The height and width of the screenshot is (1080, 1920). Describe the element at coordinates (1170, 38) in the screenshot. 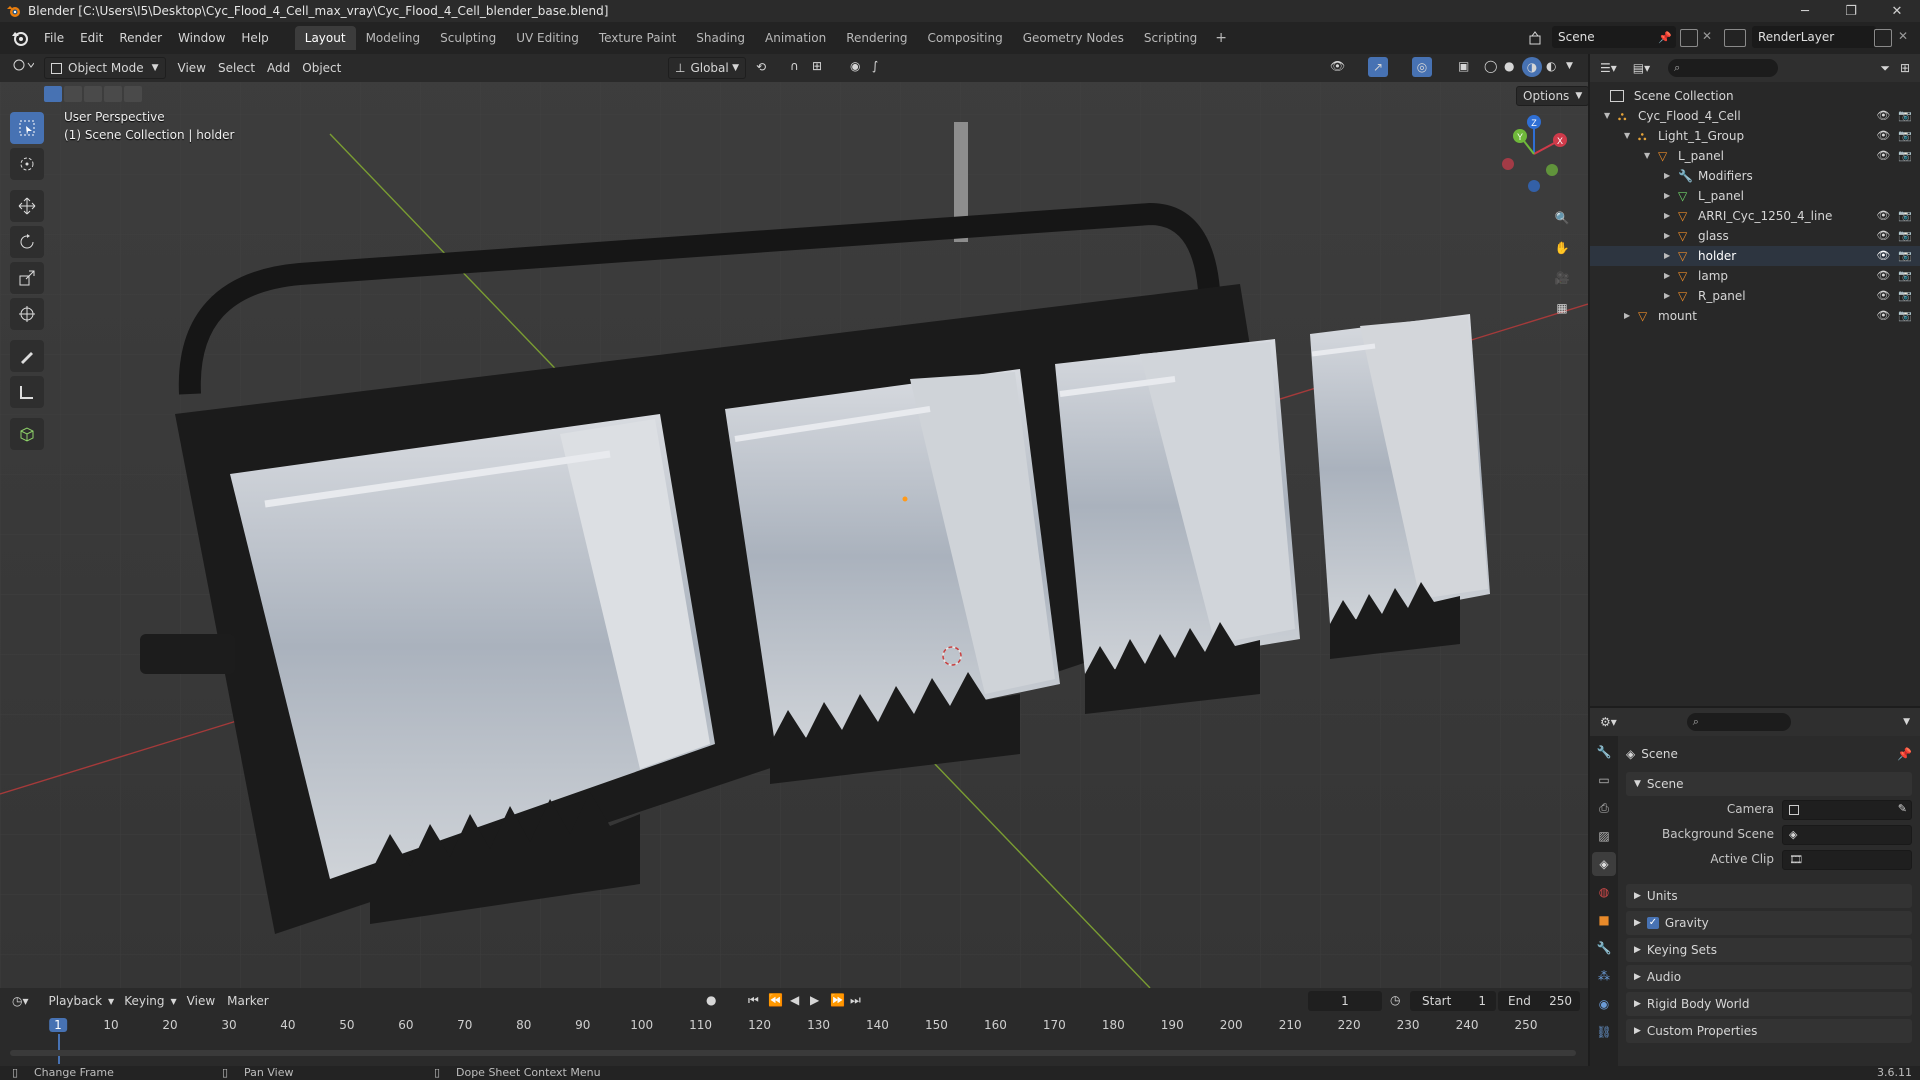

I see `tab-scripting: Scripting` at that location.